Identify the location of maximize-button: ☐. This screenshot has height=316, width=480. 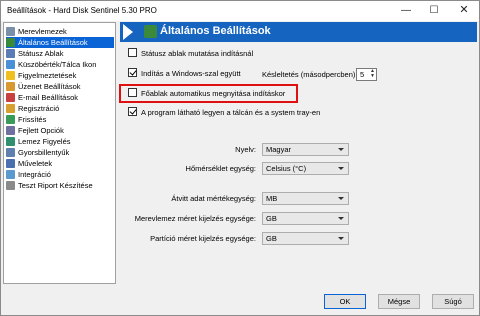
(434, 11).